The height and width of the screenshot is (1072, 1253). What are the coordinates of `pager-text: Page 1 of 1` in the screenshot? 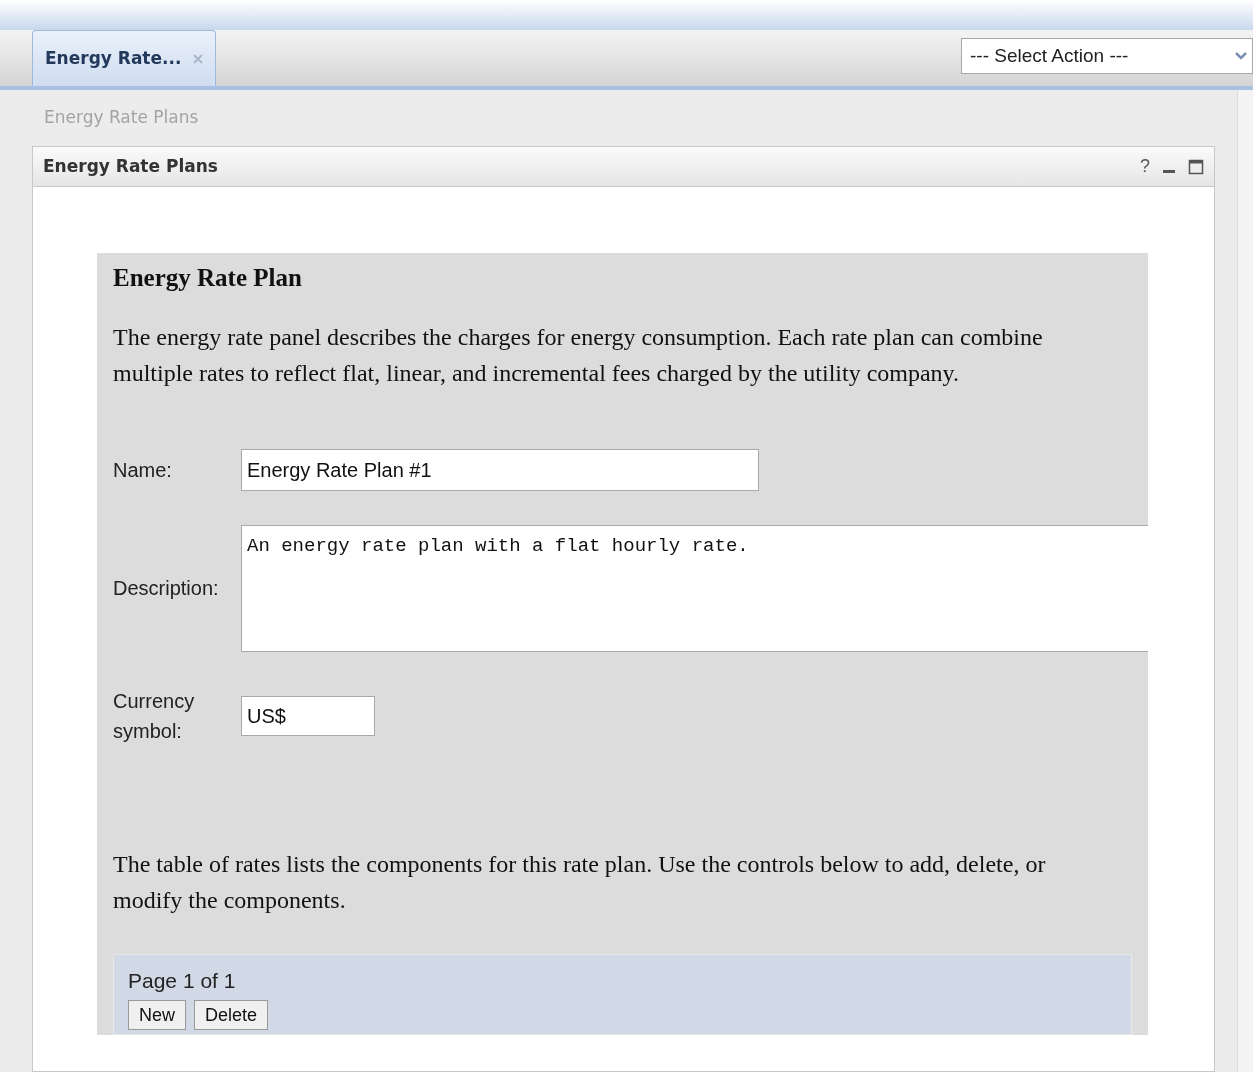 It's located at (182, 980).